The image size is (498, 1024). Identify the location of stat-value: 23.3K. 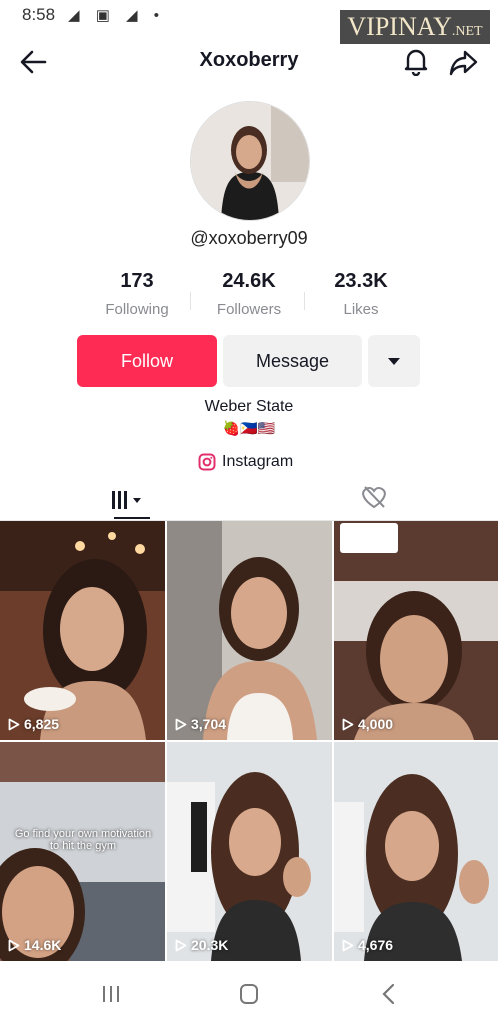
(361, 281).